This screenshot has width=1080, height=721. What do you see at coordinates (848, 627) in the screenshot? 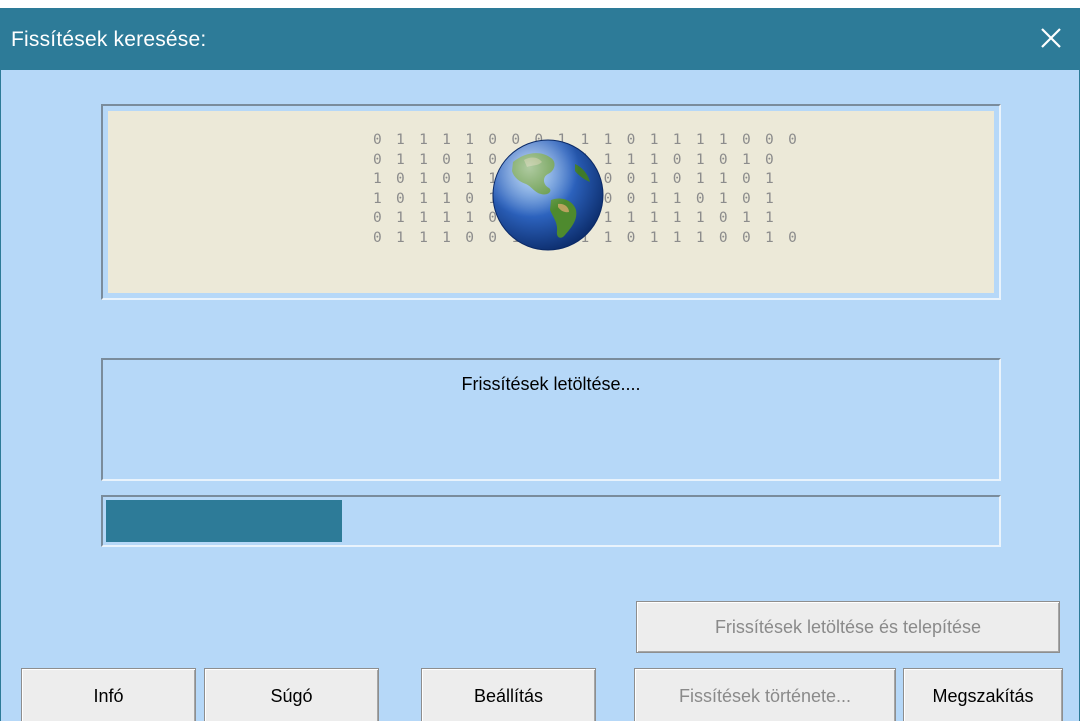
I see `download-install-button: Frissítések letöltése és telepítése` at bounding box center [848, 627].